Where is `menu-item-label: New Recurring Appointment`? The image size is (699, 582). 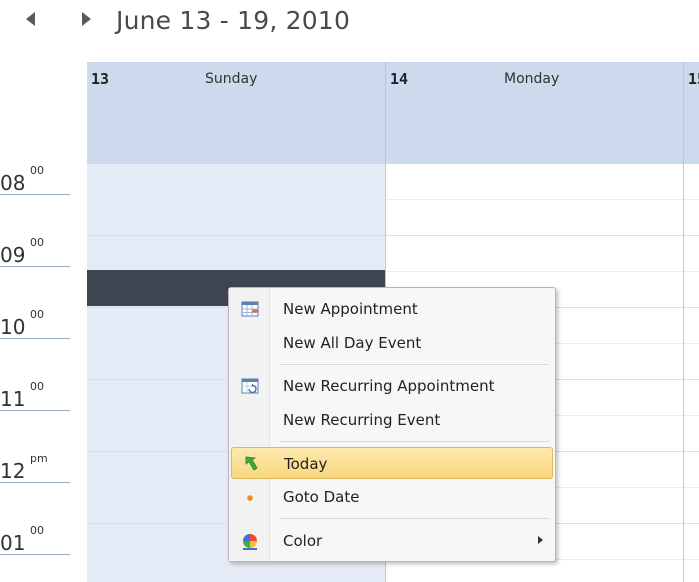 menu-item-label: New Recurring Appointment is located at coordinates (389, 386).